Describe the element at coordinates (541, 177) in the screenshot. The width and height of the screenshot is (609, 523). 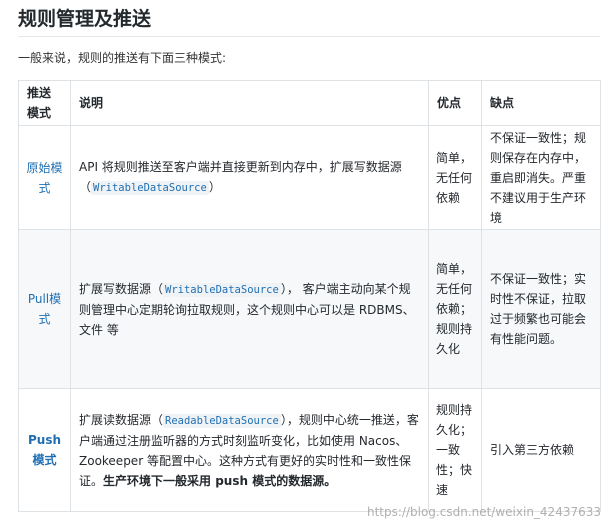
I see `cell-cons: 不保证一致性；规则保存在内存中，重启即消失。严重不建议用于生产环境` at that location.